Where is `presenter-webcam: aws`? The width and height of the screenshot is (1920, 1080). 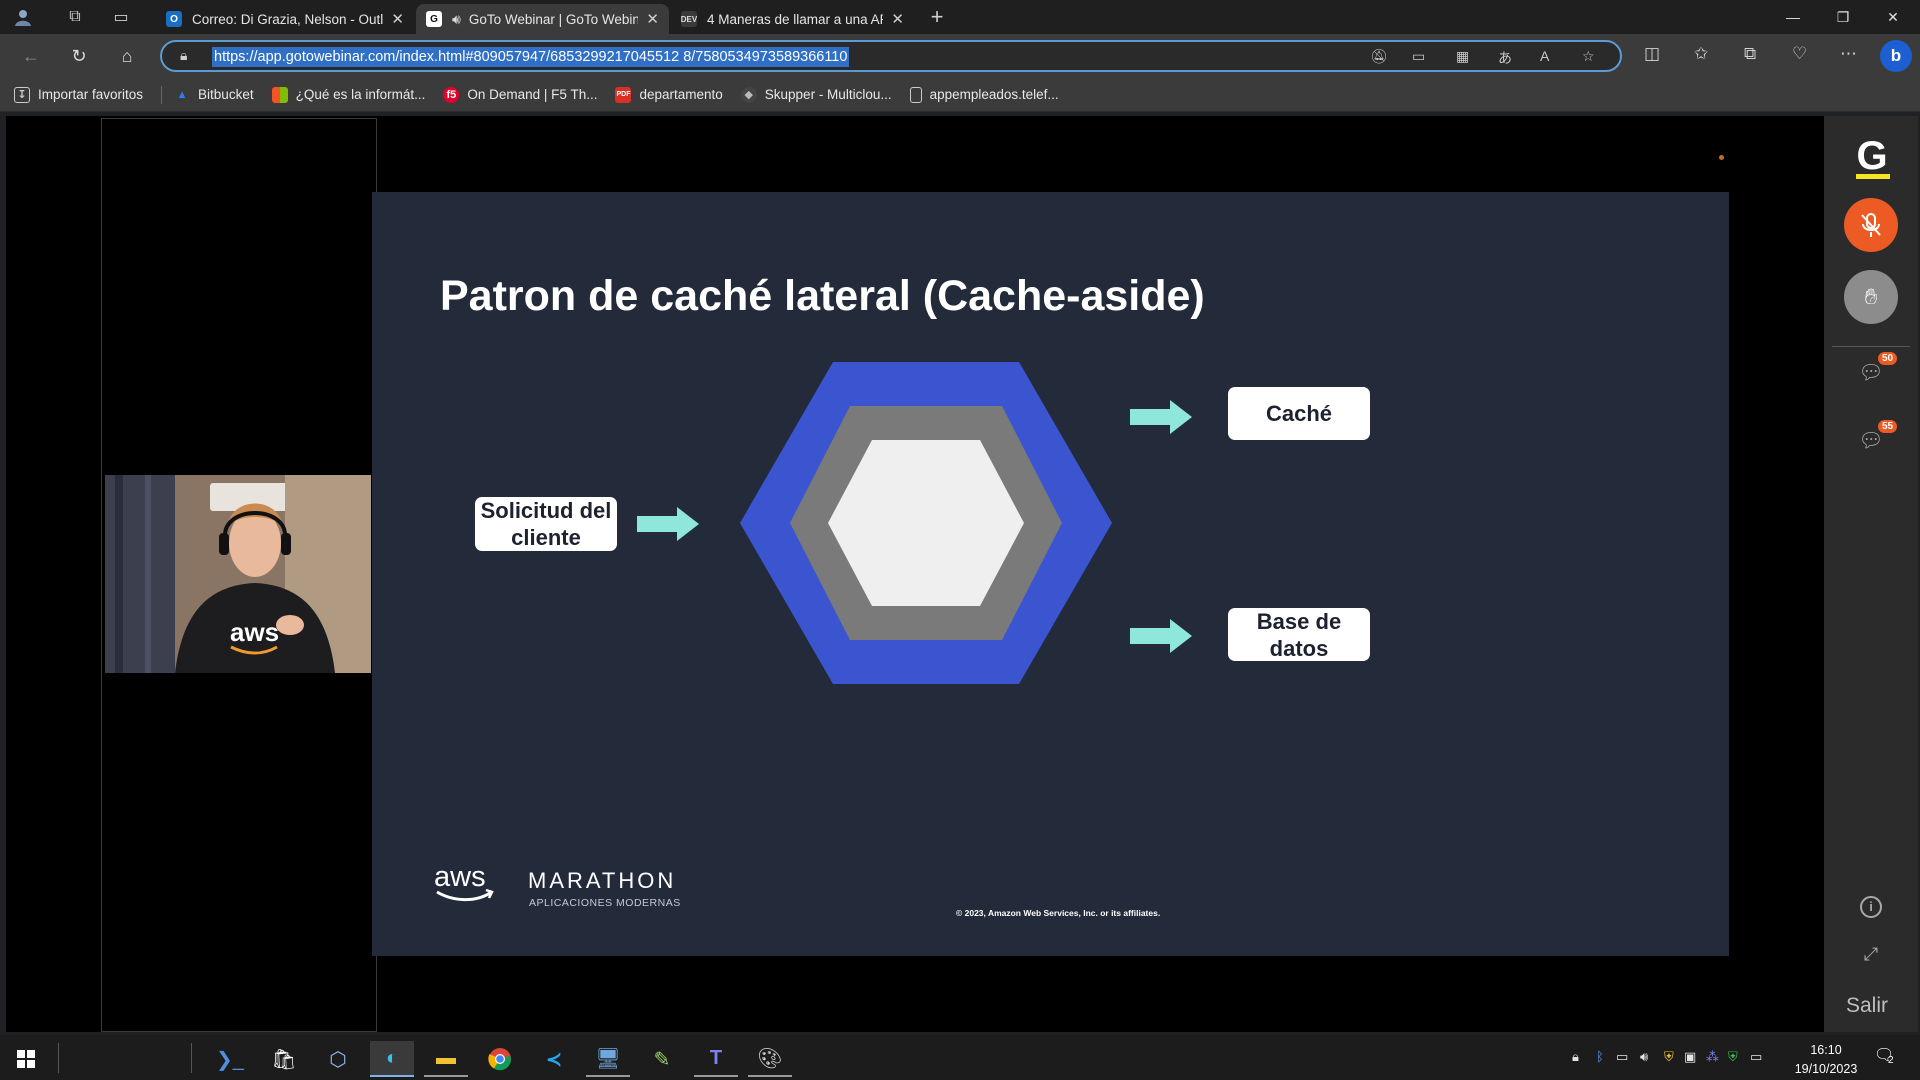
presenter-webcam: aws is located at coordinates (238, 574).